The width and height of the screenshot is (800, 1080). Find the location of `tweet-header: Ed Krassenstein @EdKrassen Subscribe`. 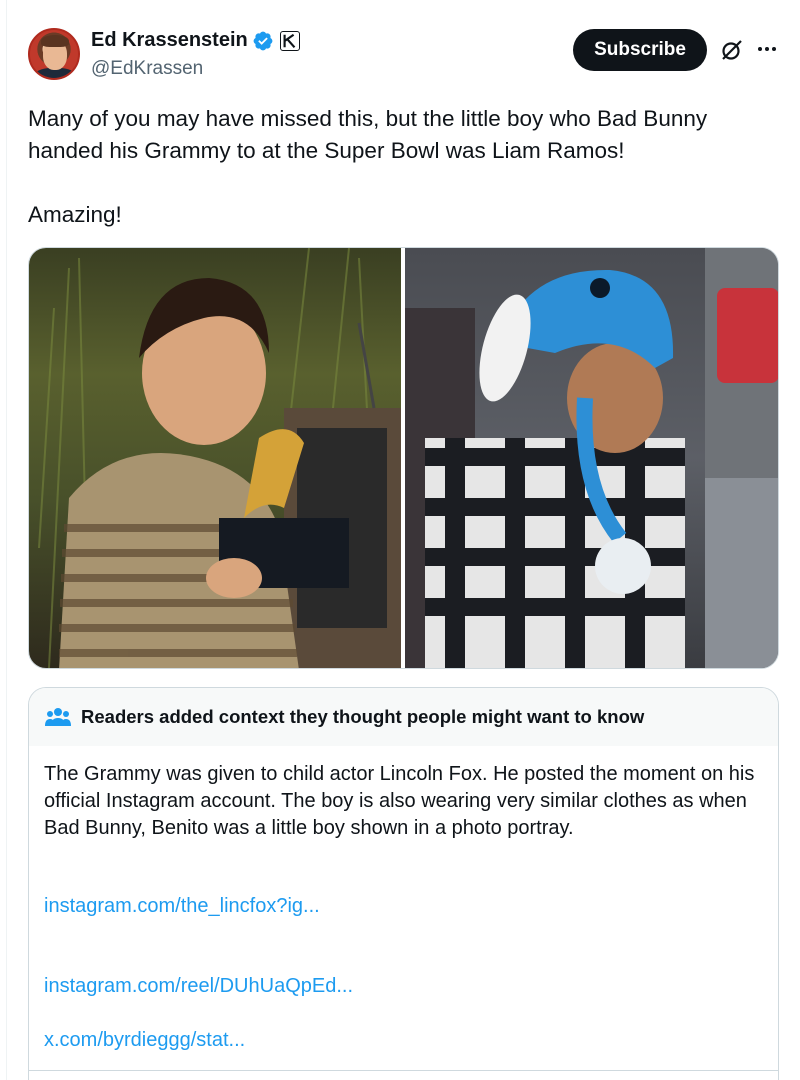

tweet-header: Ed Krassenstein @EdKrassen Subscribe is located at coordinates (404, 56).